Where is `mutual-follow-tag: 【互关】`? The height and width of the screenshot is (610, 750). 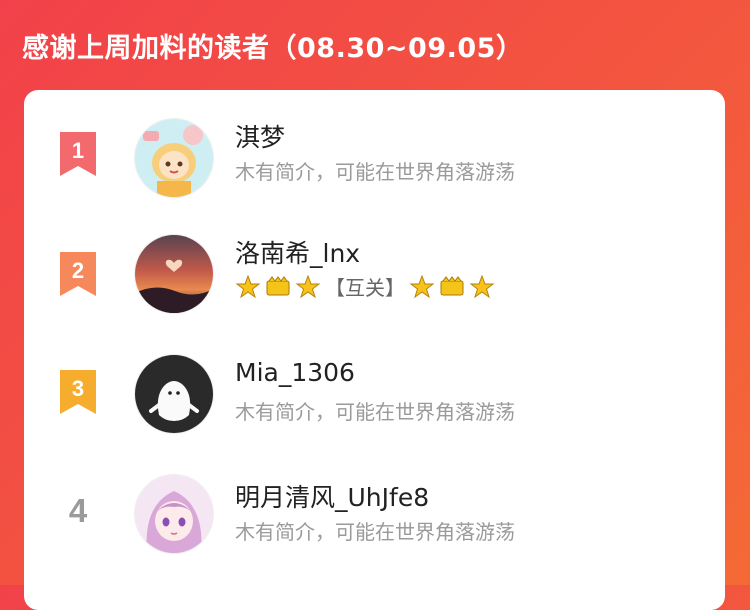
mutual-follow-tag: 【互关】 is located at coordinates (365, 288).